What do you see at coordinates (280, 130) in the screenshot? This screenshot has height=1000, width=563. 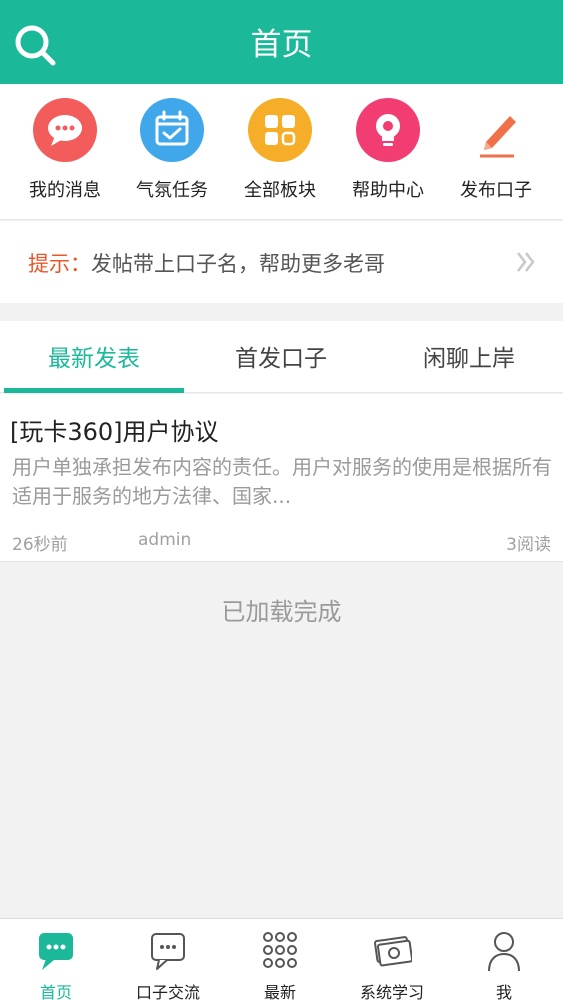 I see `grid-icon` at bounding box center [280, 130].